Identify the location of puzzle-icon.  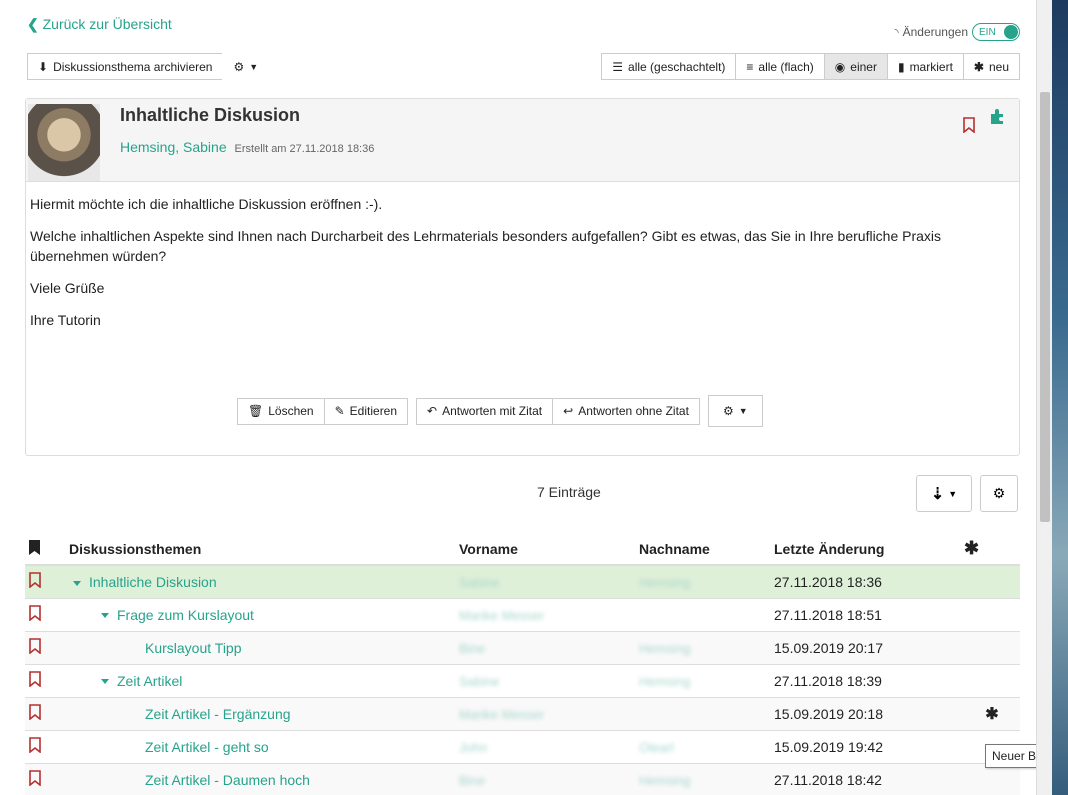
(998, 117).